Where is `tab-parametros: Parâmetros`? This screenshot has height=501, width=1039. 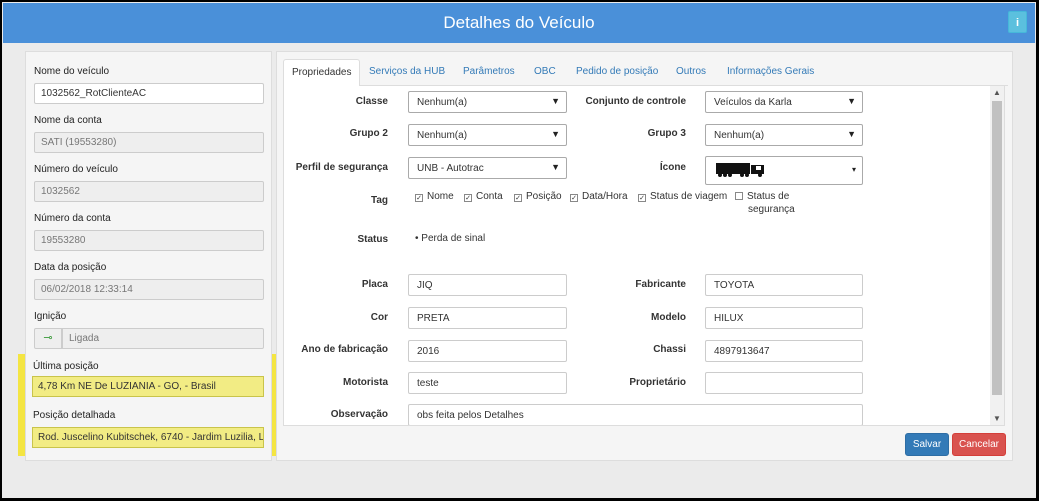 tab-parametros: Parâmetros is located at coordinates (489, 72).